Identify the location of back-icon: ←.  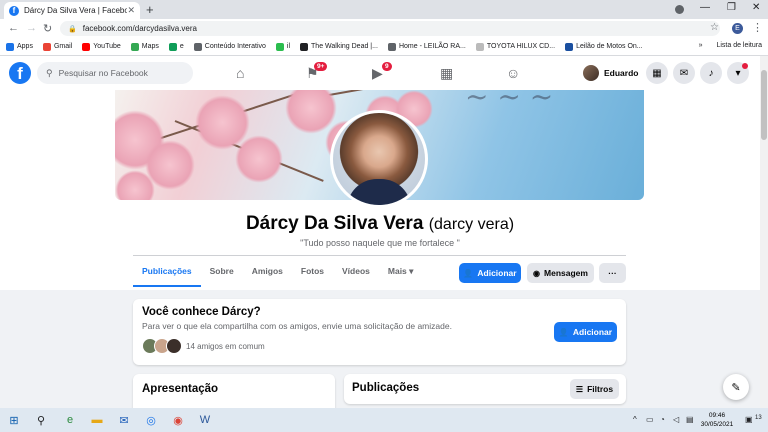
(13, 28).